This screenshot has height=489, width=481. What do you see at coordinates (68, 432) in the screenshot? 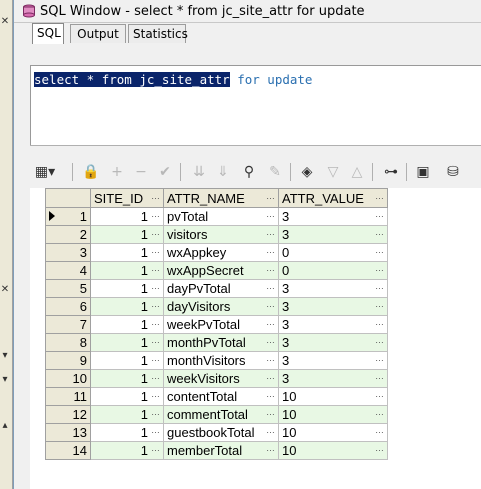
I see `row-number: 13` at bounding box center [68, 432].